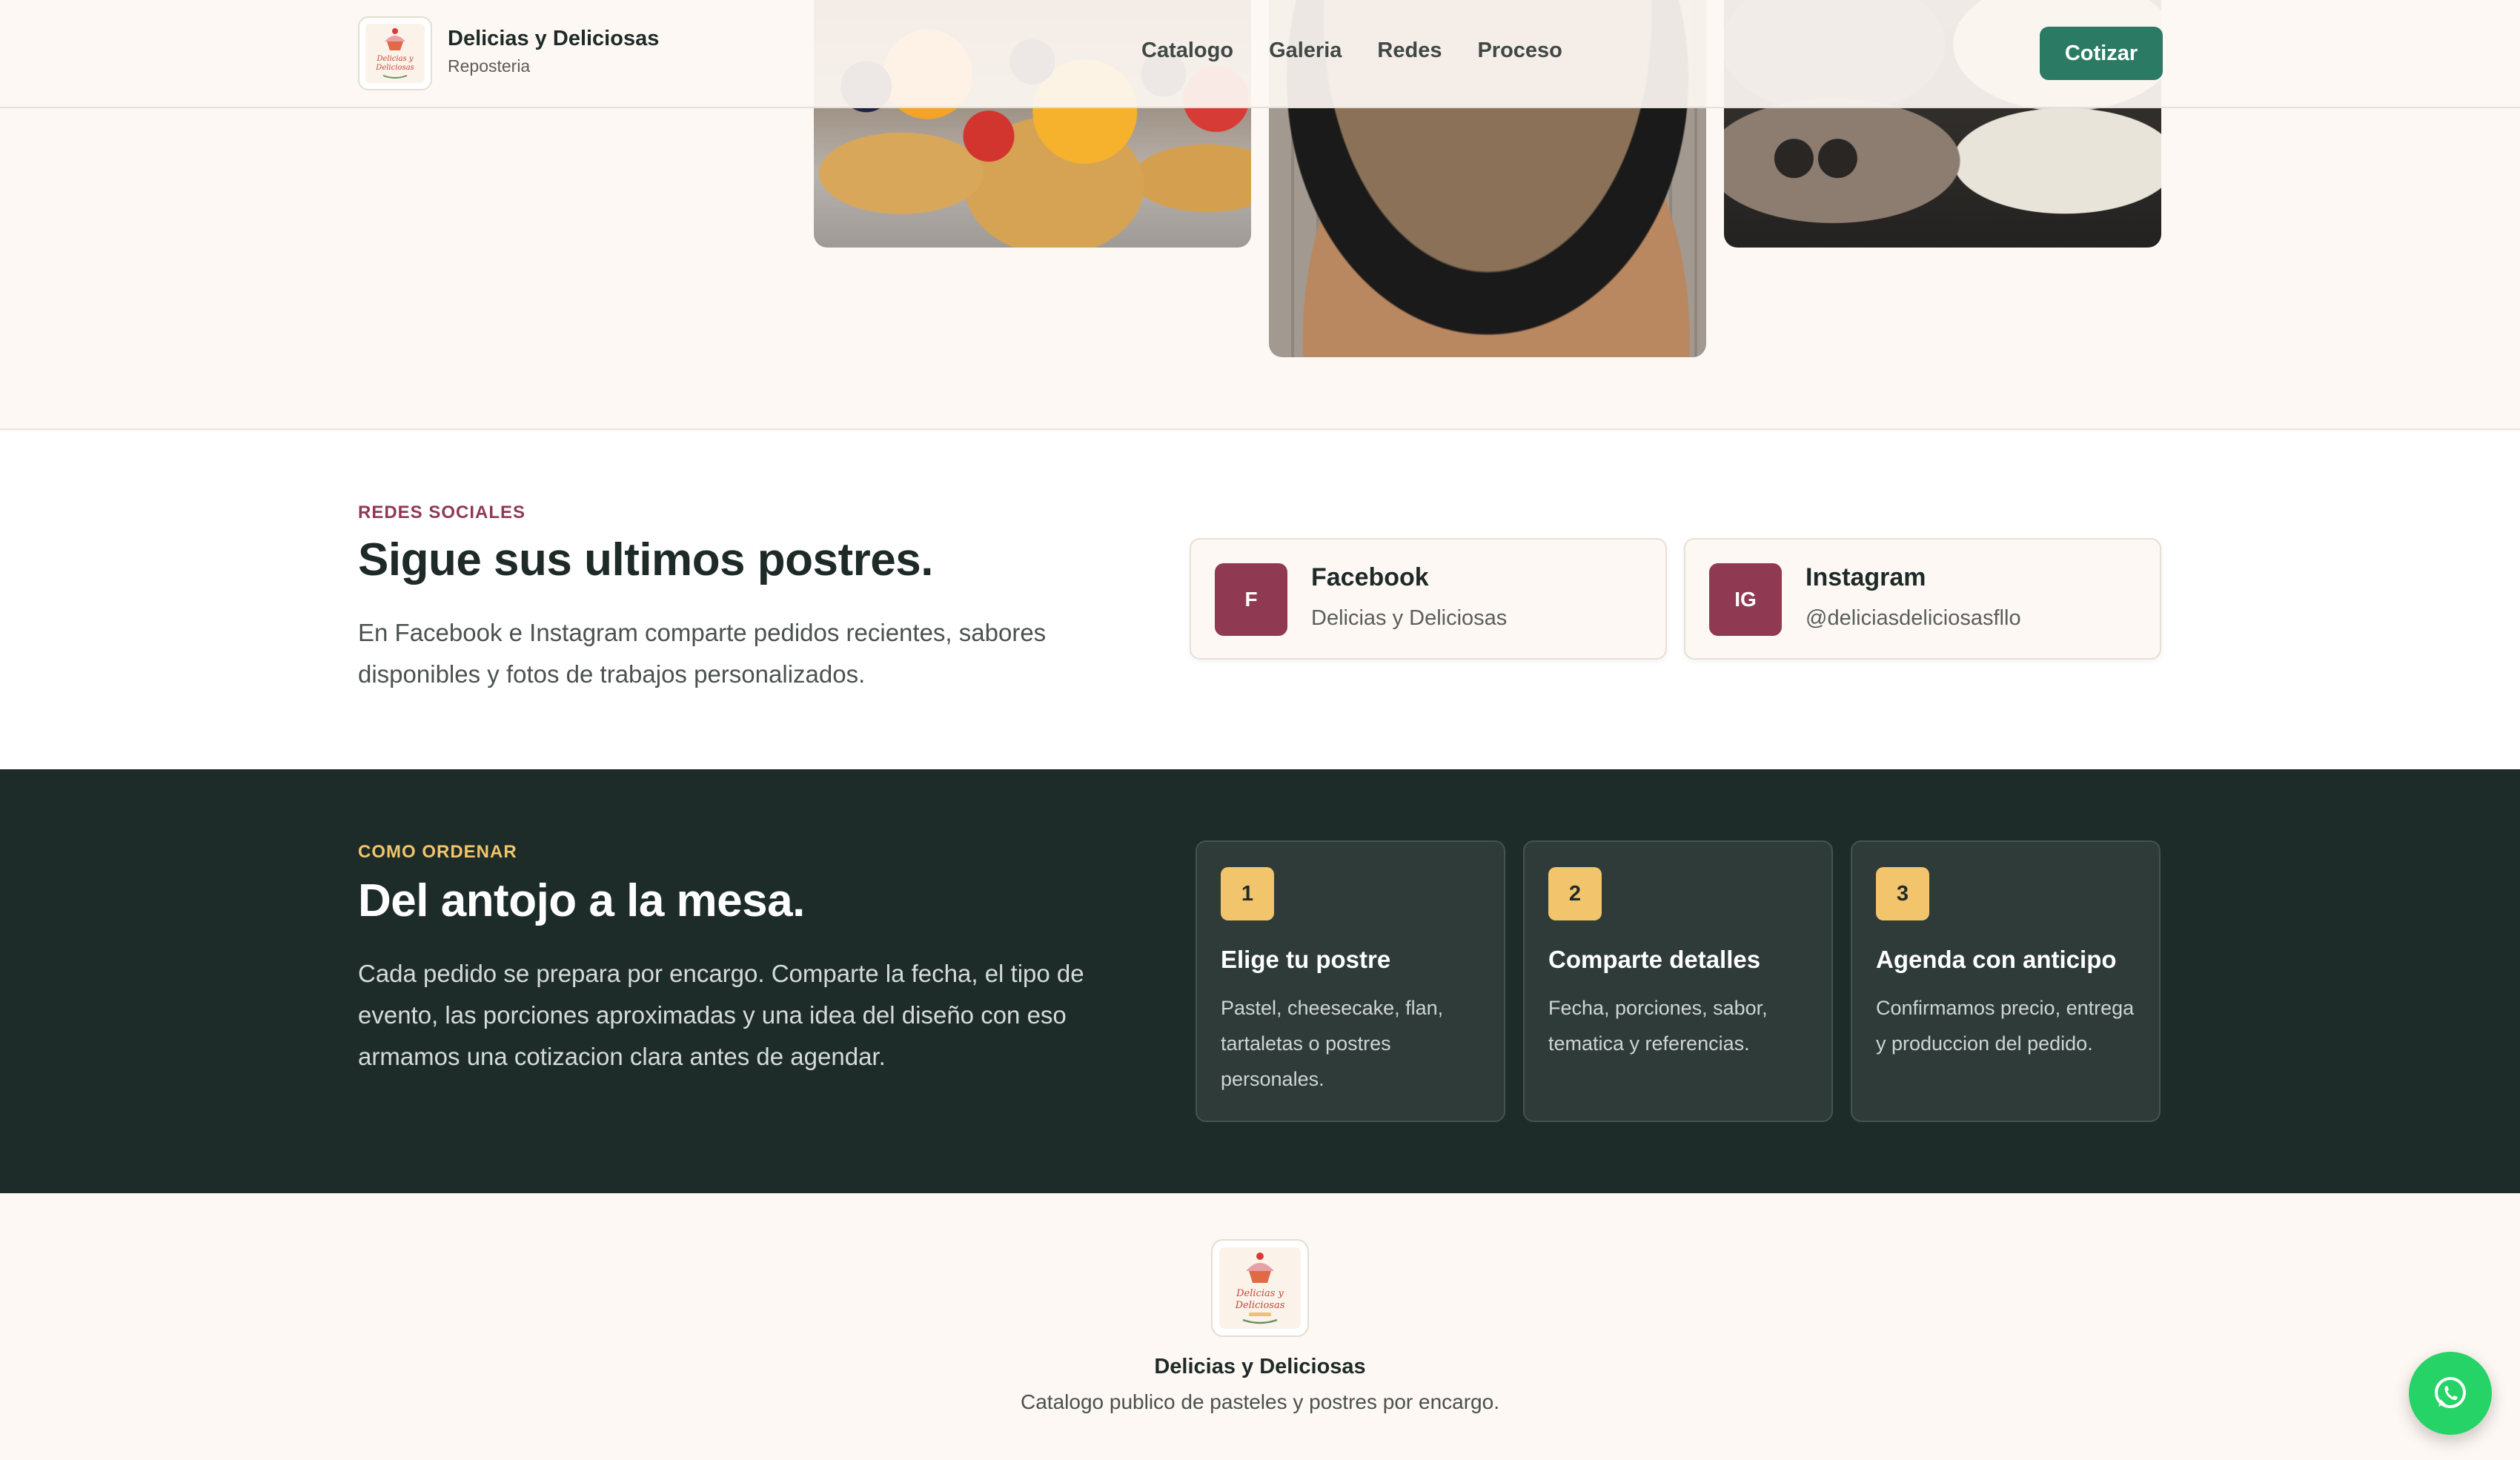 The width and height of the screenshot is (2520, 1460). What do you see at coordinates (1996, 959) in the screenshot?
I see `step-title: Agenda con anticipo` at bounding box center [1996, 959].